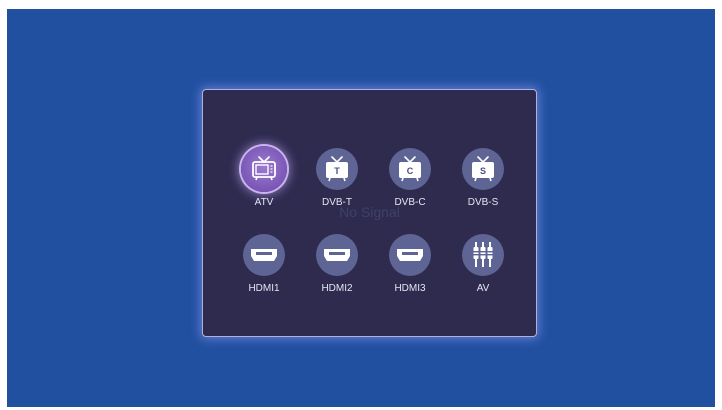  Describe the element at coordinates (483, 288) in the screenshot. I see `source-label: AV` at that location.